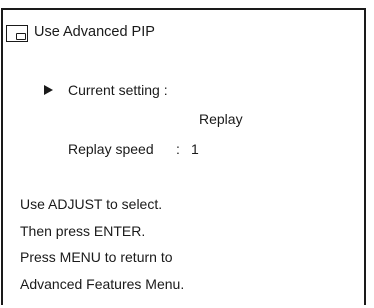 The width and height of the screenshot is (374, 308). Describe the element at coordinates (96, 257) in the screenshot. I see `instruction-line-3: Press MENU to return to` at that location.